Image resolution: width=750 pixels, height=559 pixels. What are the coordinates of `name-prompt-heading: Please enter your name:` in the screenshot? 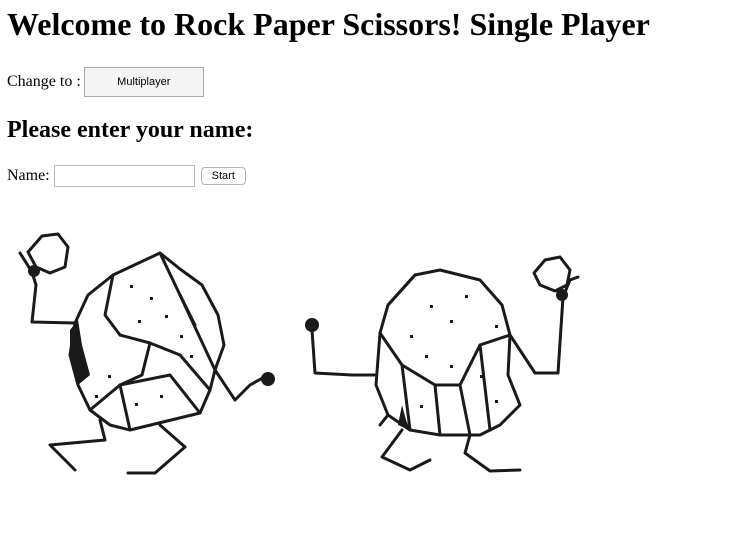 It's located at (130, 130).